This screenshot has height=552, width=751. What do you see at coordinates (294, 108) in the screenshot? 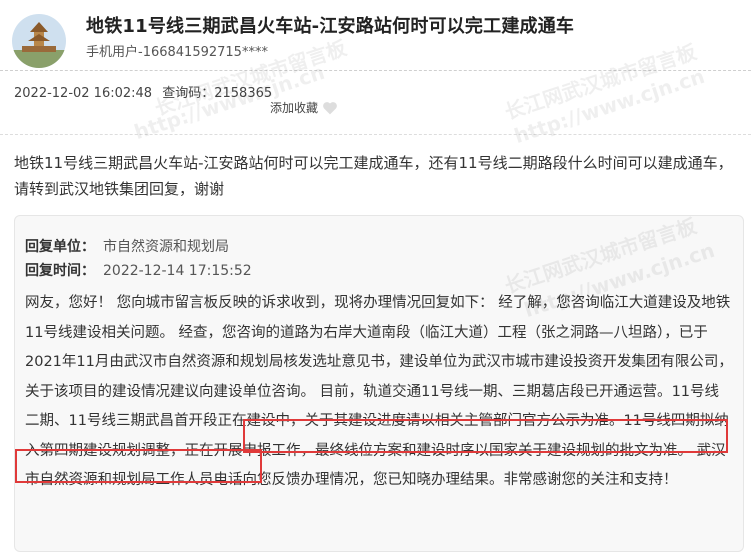
I see `favorite-label: 添加收藏` at bounding box center [294, 108].